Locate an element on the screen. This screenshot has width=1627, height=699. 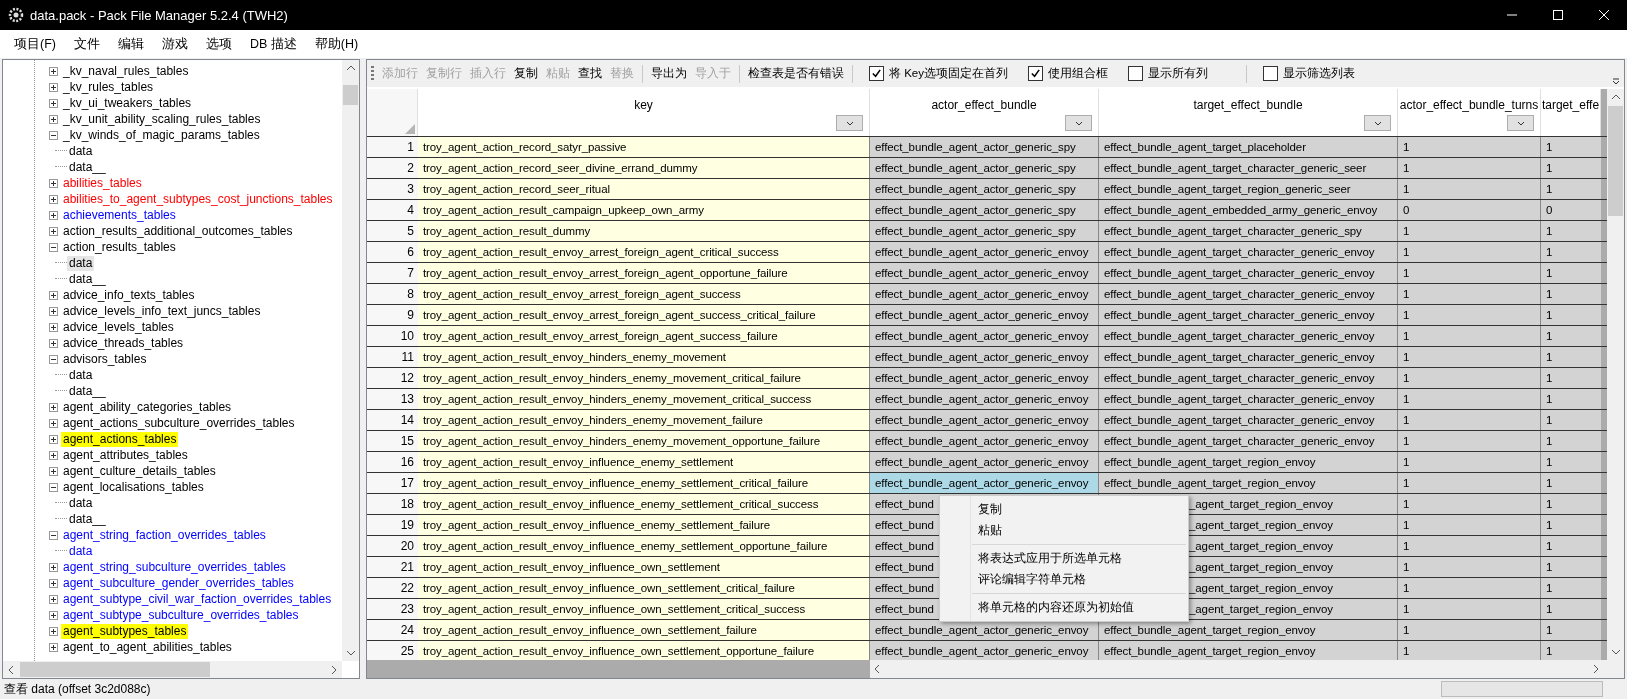
column-header: target_effect_bundle is located at coordinates (1248, 112).